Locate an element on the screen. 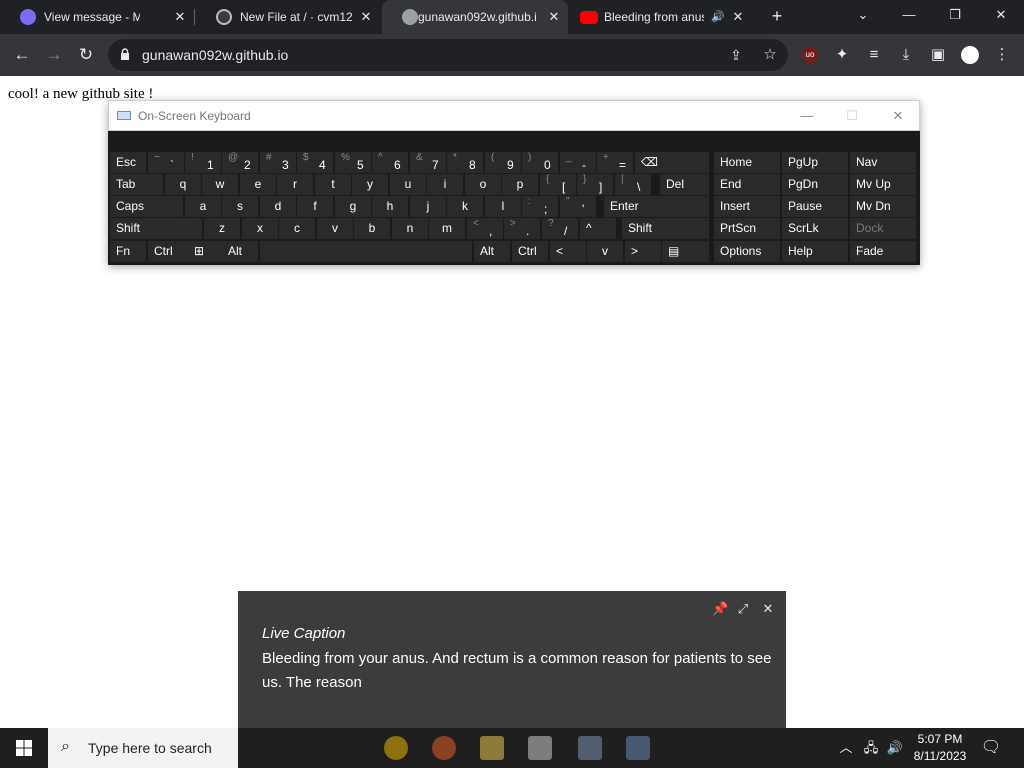 The width and height of the screenshot is (1024, 773). osk-key: :; is located at coordinates (540, 206).